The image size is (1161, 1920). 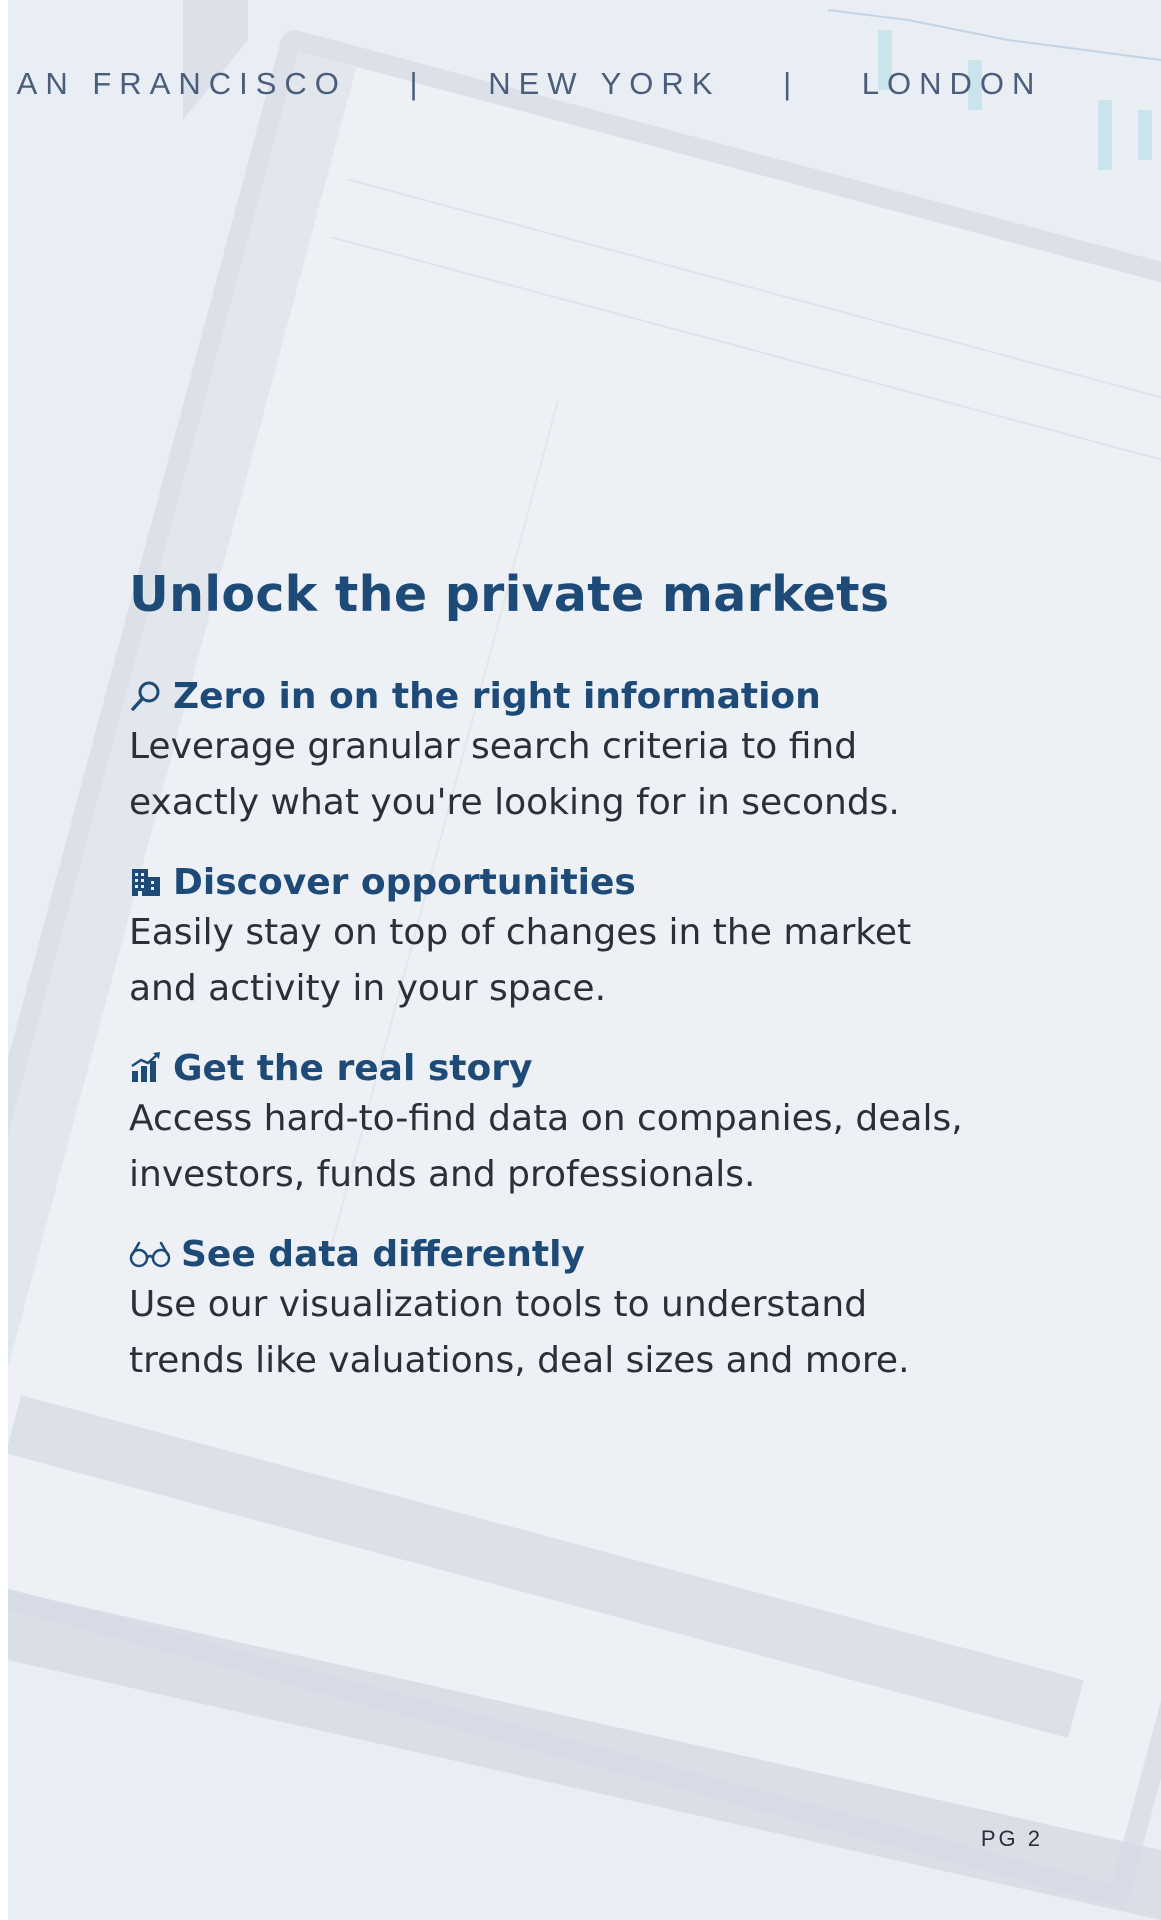 What do you see at coordinates (353, 1068) in the screenshot?
I see `feature-title: Get the real story` at bounding box center [353, 1068].